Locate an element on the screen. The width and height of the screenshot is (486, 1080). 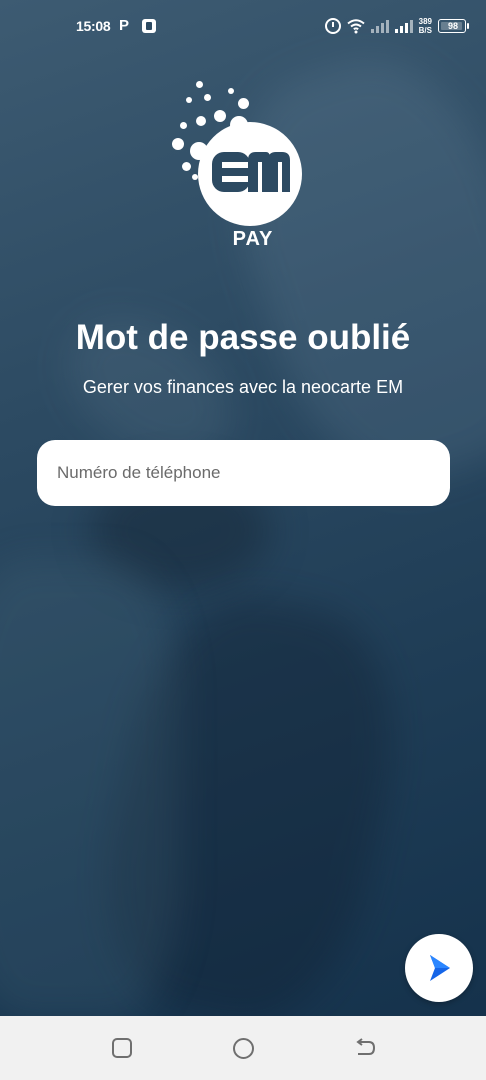
circle-icon is located at coordinates (243, 1048).